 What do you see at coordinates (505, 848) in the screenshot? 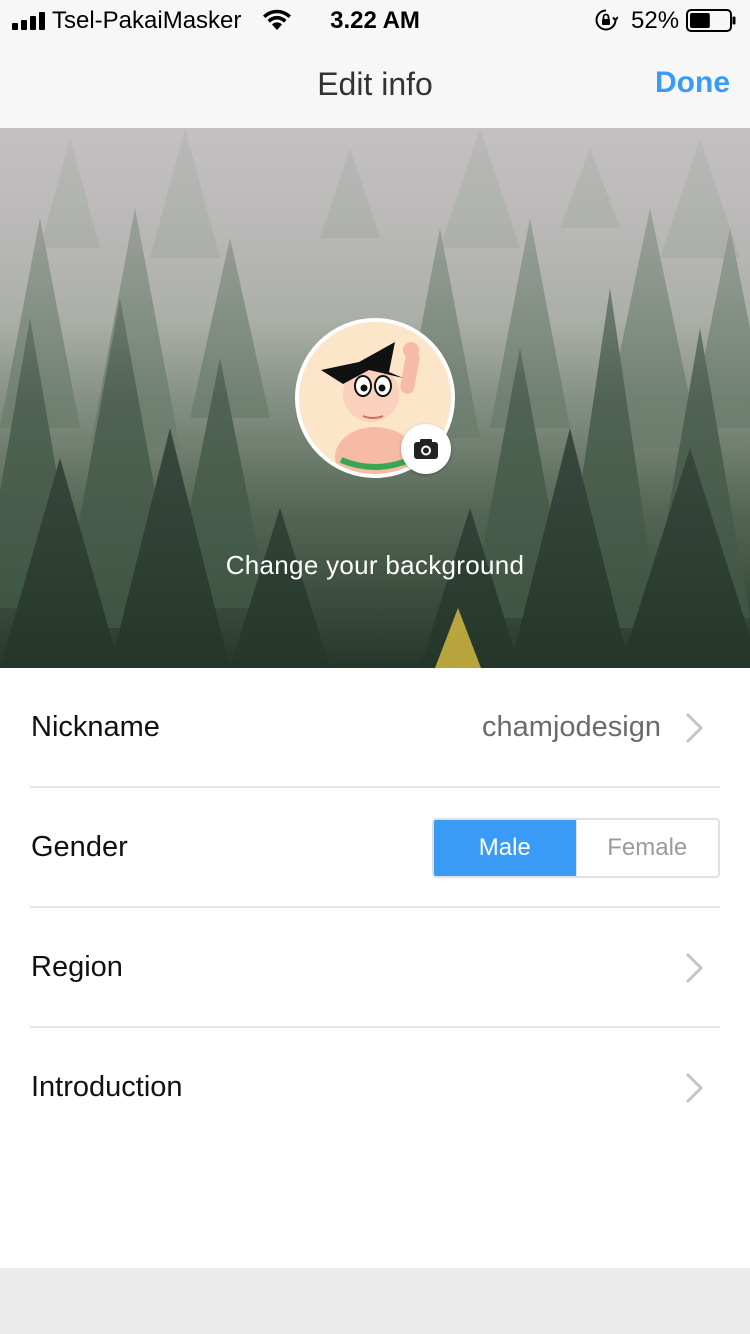
I see `gender-male-option: Male` at bounding box center [505, 848].